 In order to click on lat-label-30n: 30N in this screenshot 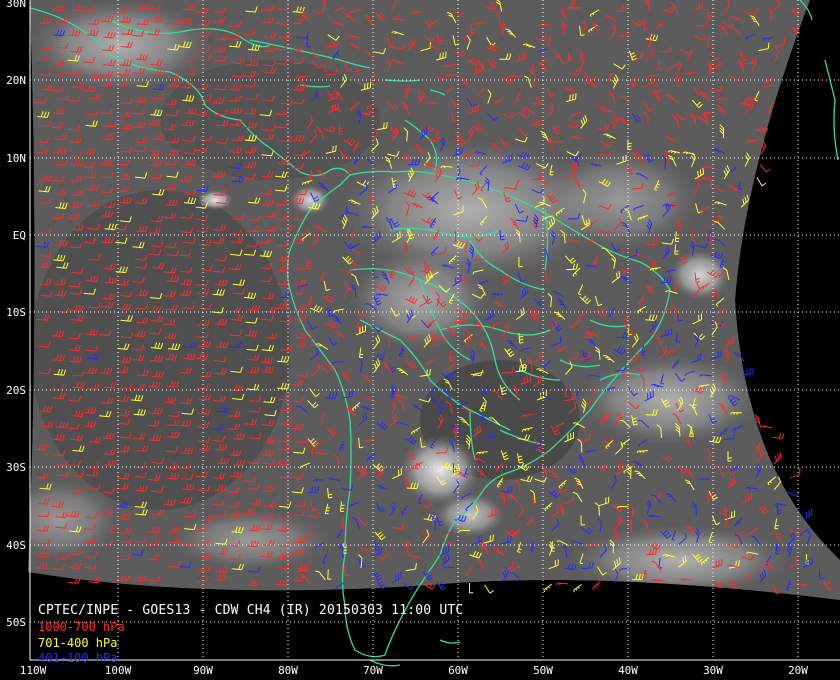, I will do `click(16, 5)`.